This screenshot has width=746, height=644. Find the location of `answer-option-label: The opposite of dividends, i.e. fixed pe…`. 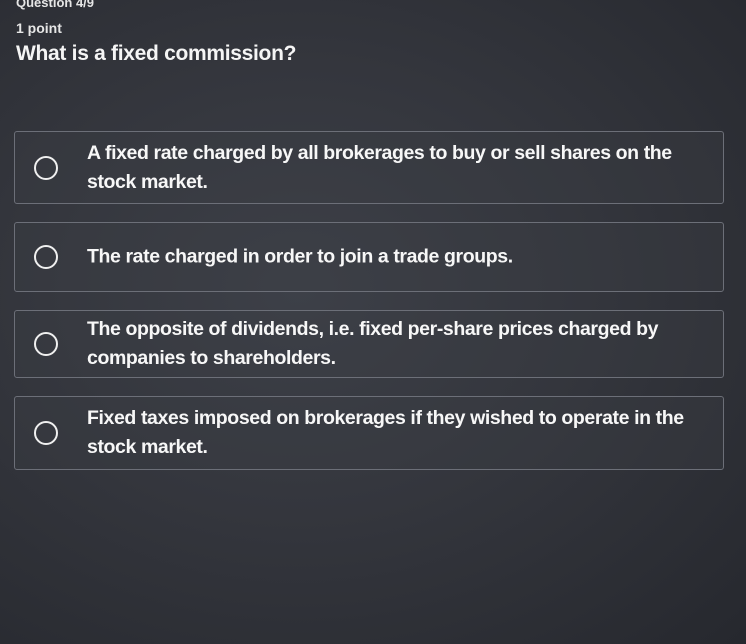

answer-option-label: The opposite of dividends, i.e. fixed pe… is located at coordinates (373, 343).